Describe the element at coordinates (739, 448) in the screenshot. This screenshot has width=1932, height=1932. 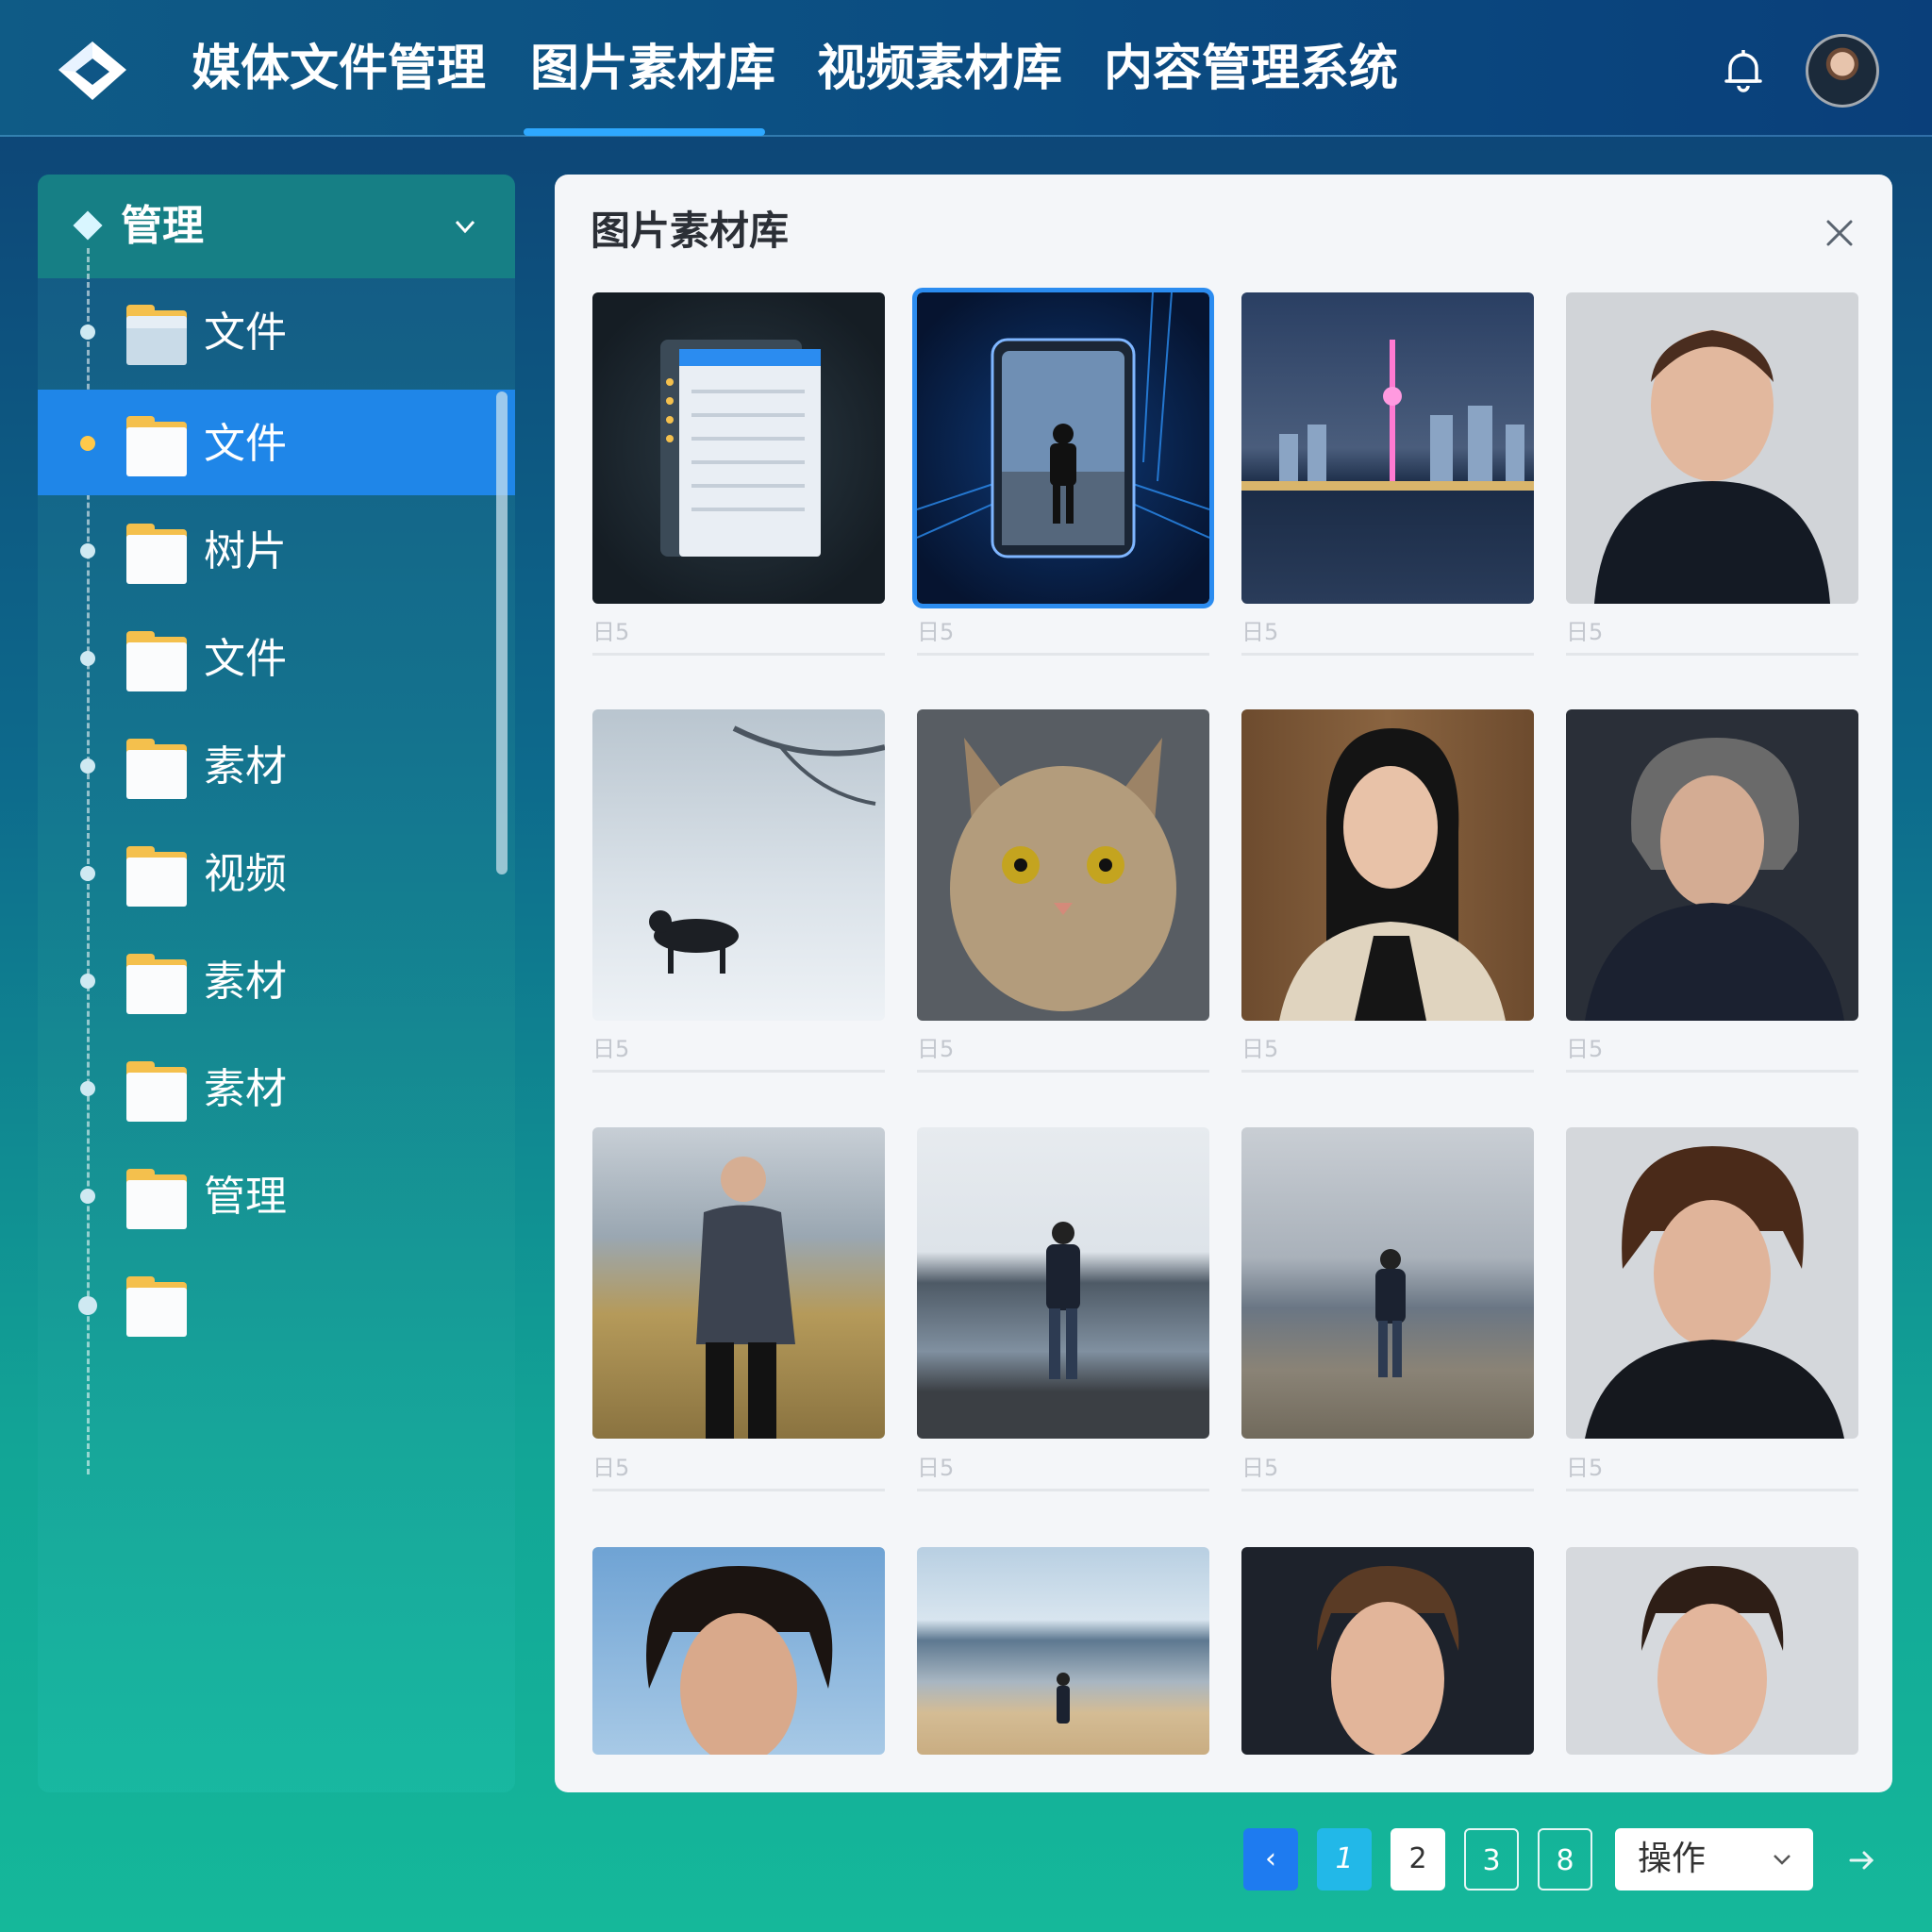
I see `thumb-document-mockup` at that location.